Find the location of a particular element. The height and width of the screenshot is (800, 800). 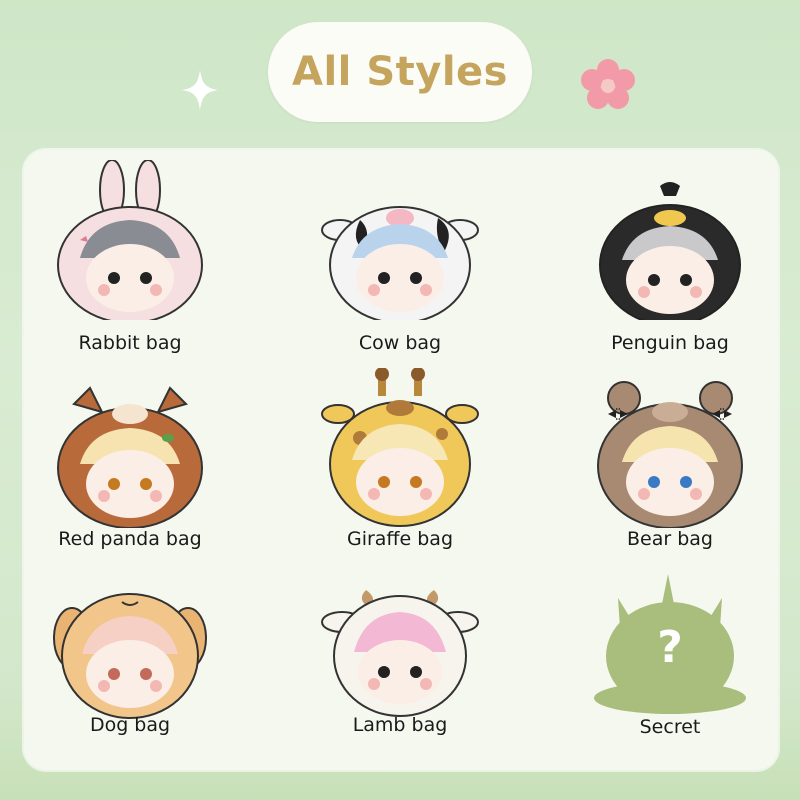

style-item-dog: Dog bag is located at coordinates (130, 668).